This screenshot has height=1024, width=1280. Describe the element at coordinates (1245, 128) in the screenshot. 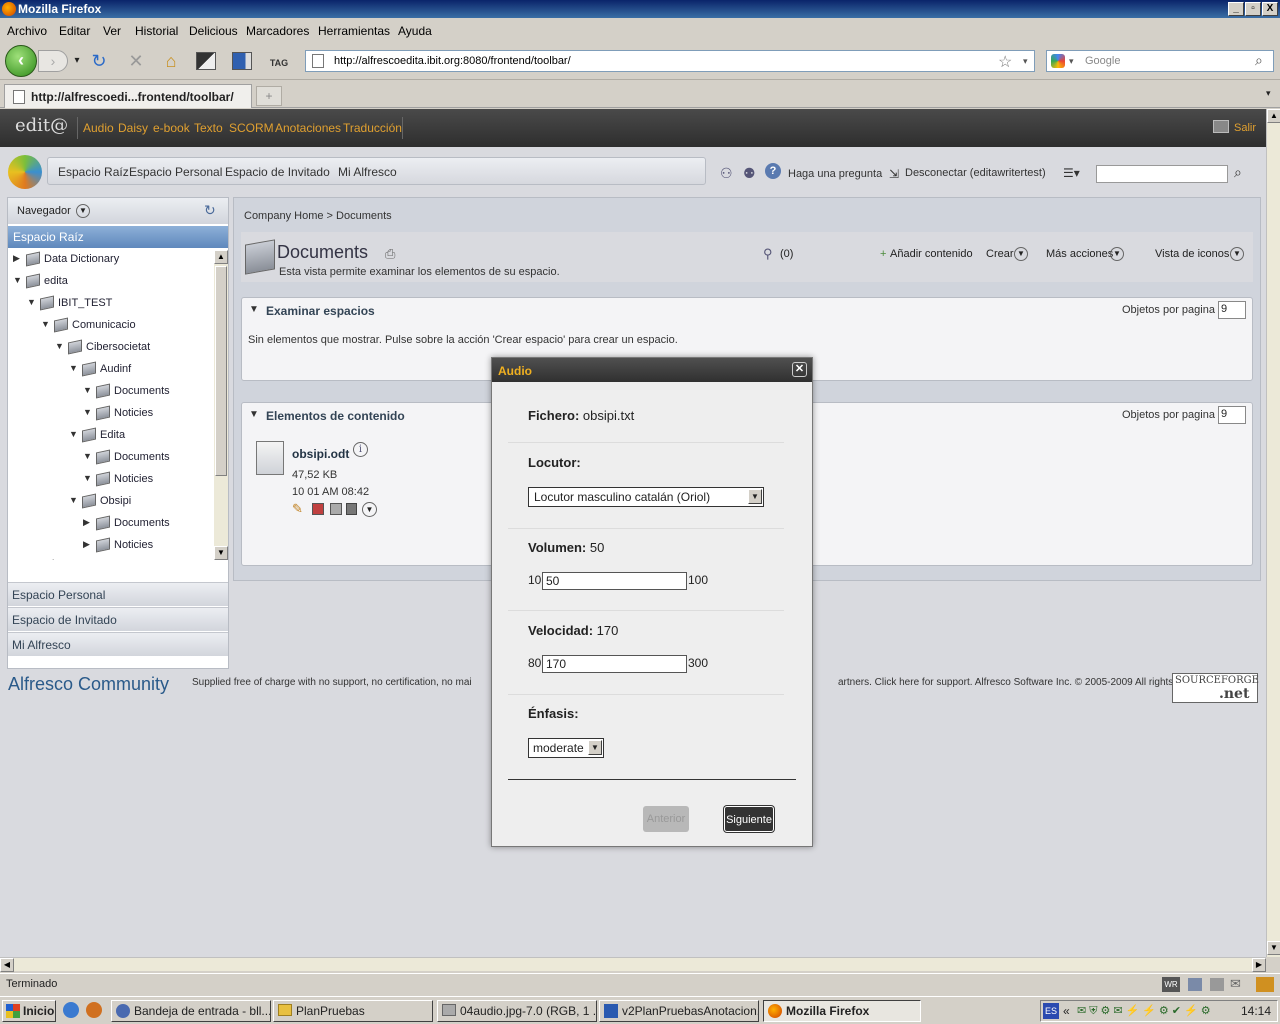

I see `salir-link: Salir` at that location.